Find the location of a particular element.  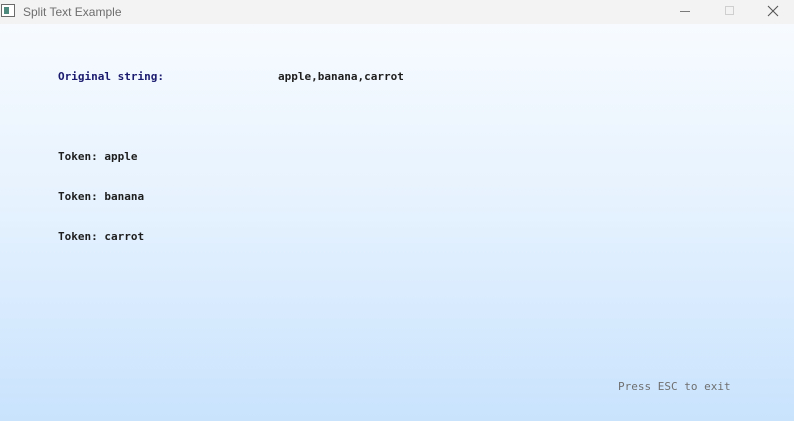

app-icon-pane is located at coordinates (6, 10).